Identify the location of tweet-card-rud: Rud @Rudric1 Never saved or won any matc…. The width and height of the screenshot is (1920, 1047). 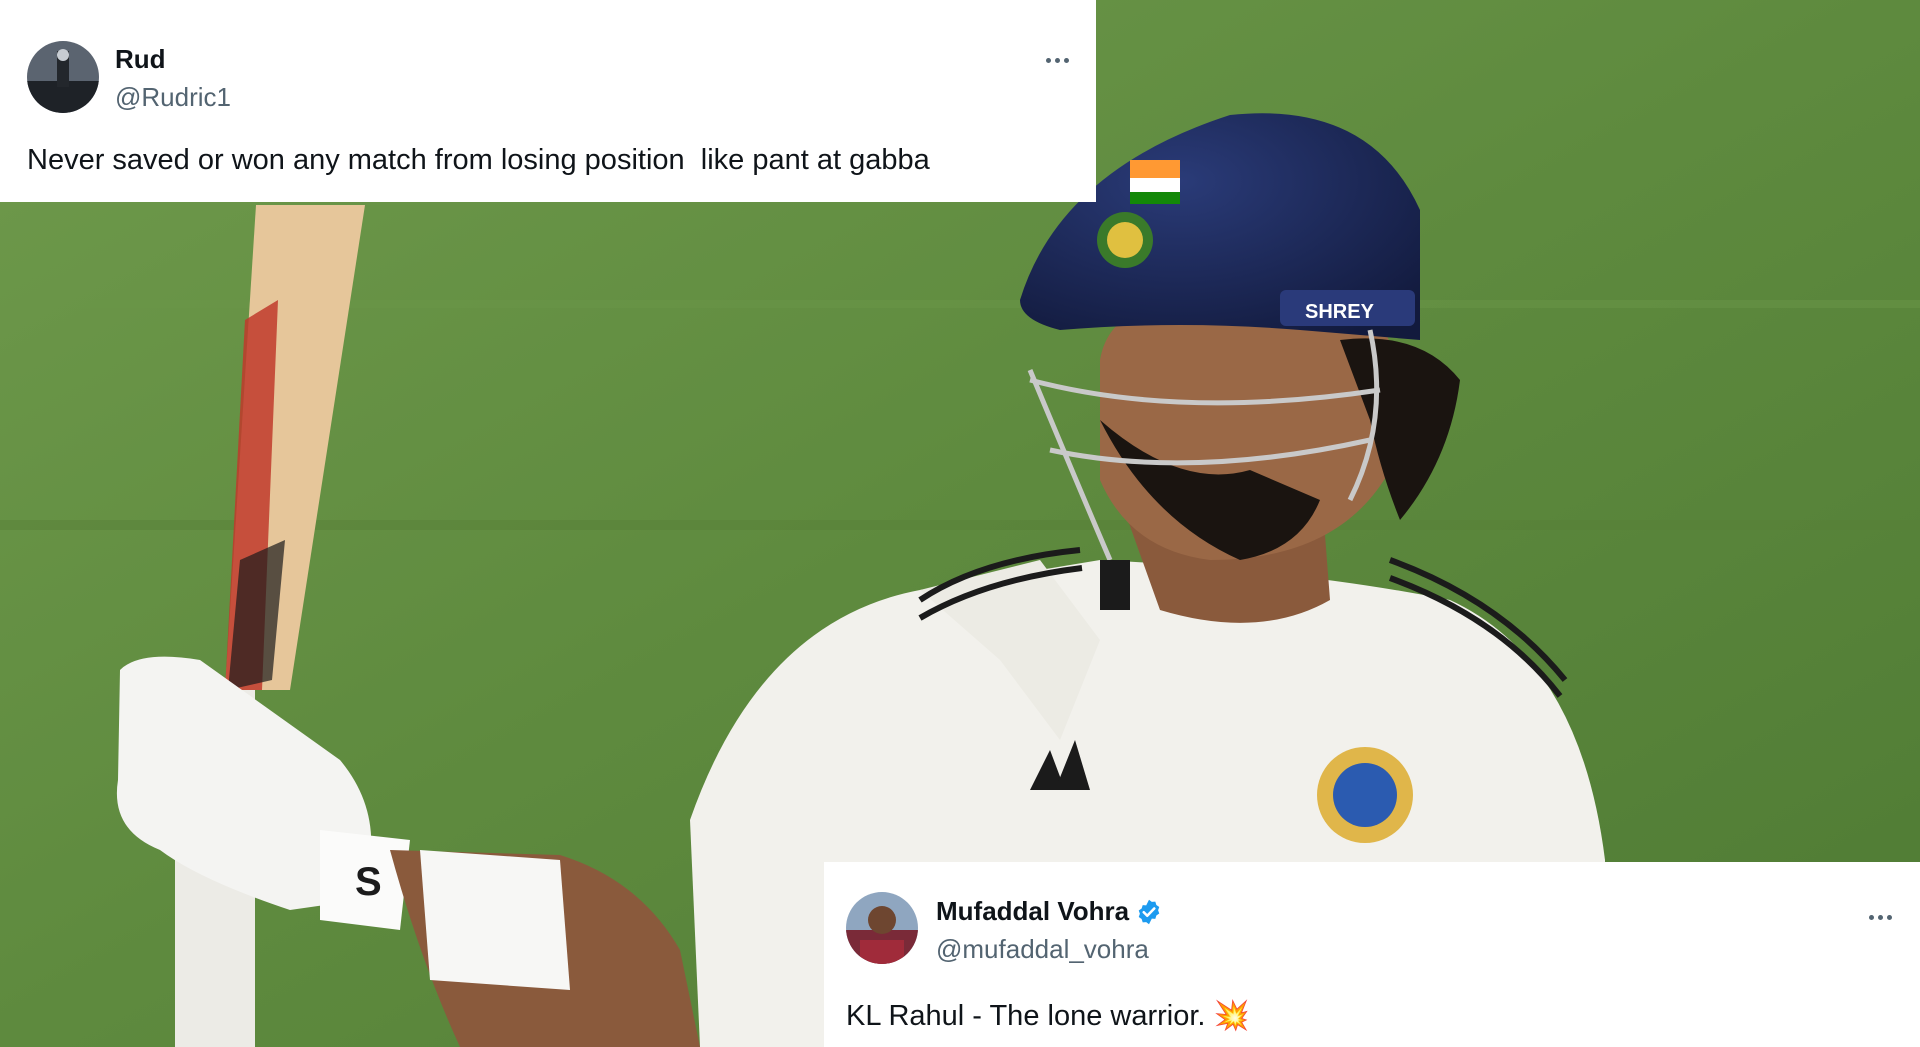
(548, 101).